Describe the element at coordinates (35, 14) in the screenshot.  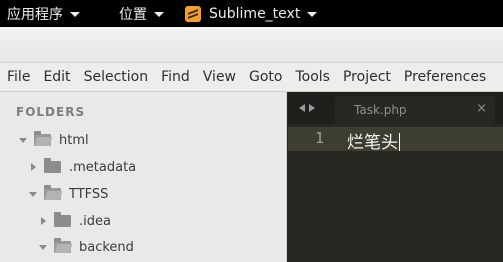
I see `applications-menu-label: 应用程序` at that location.